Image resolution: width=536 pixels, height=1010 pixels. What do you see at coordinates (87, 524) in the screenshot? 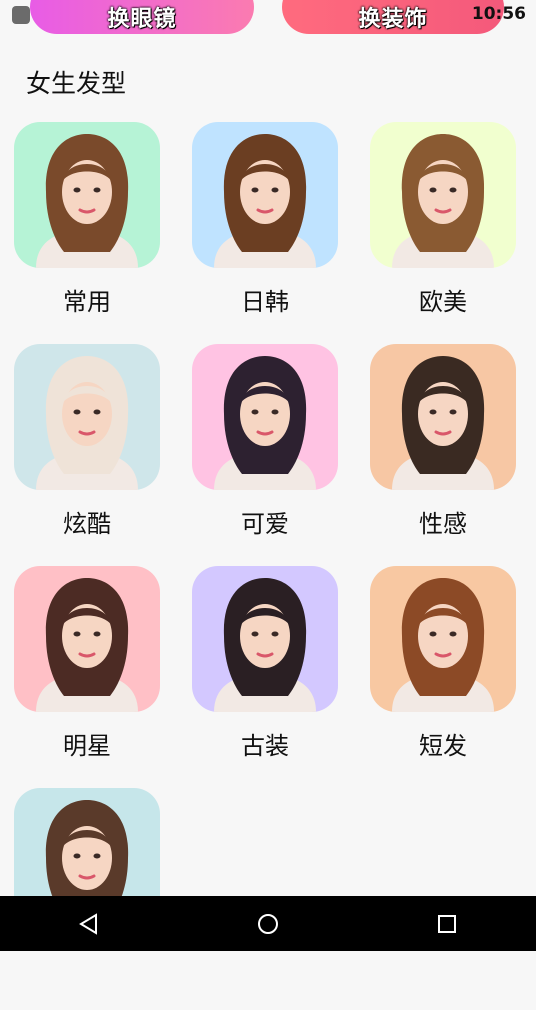
I see `hairstyle-label: 炫酷` at bounding box center [87, 524].